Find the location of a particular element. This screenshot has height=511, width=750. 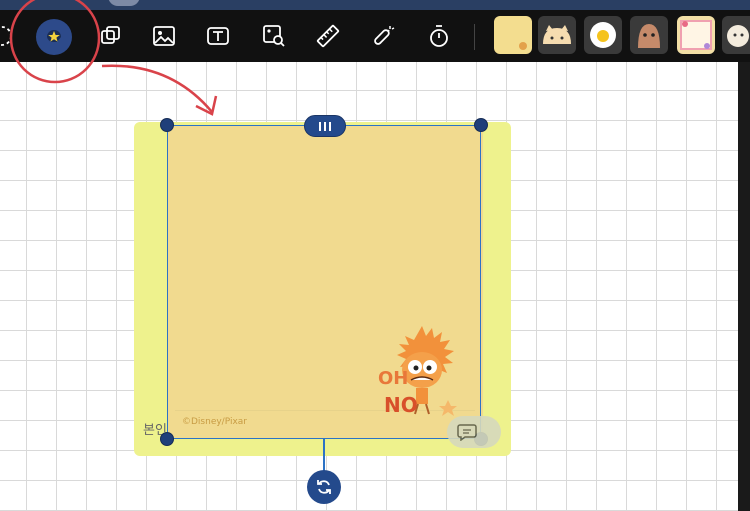

comment-button is located at coordinates (474, 432).